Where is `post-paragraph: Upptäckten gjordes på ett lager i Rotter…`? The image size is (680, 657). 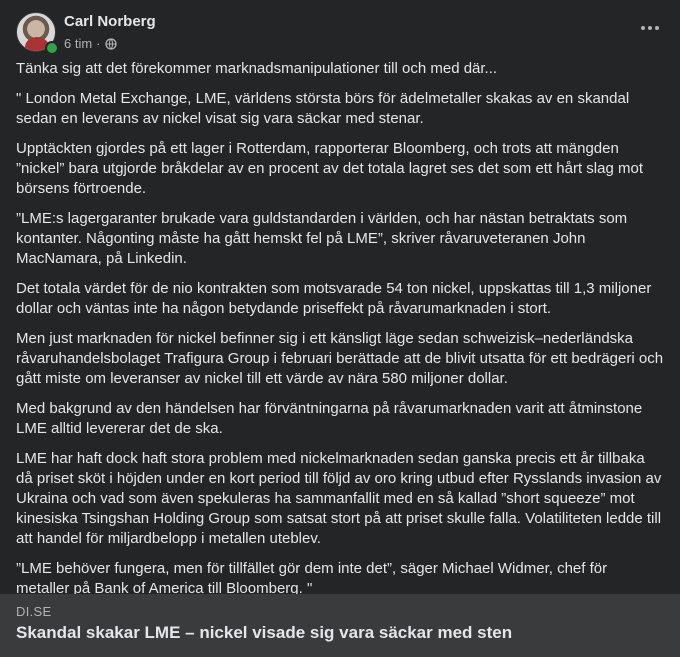
post-paragraph: Upptäckten gjordes på ett lager i Rotter… is located at coordinates (329, 168).